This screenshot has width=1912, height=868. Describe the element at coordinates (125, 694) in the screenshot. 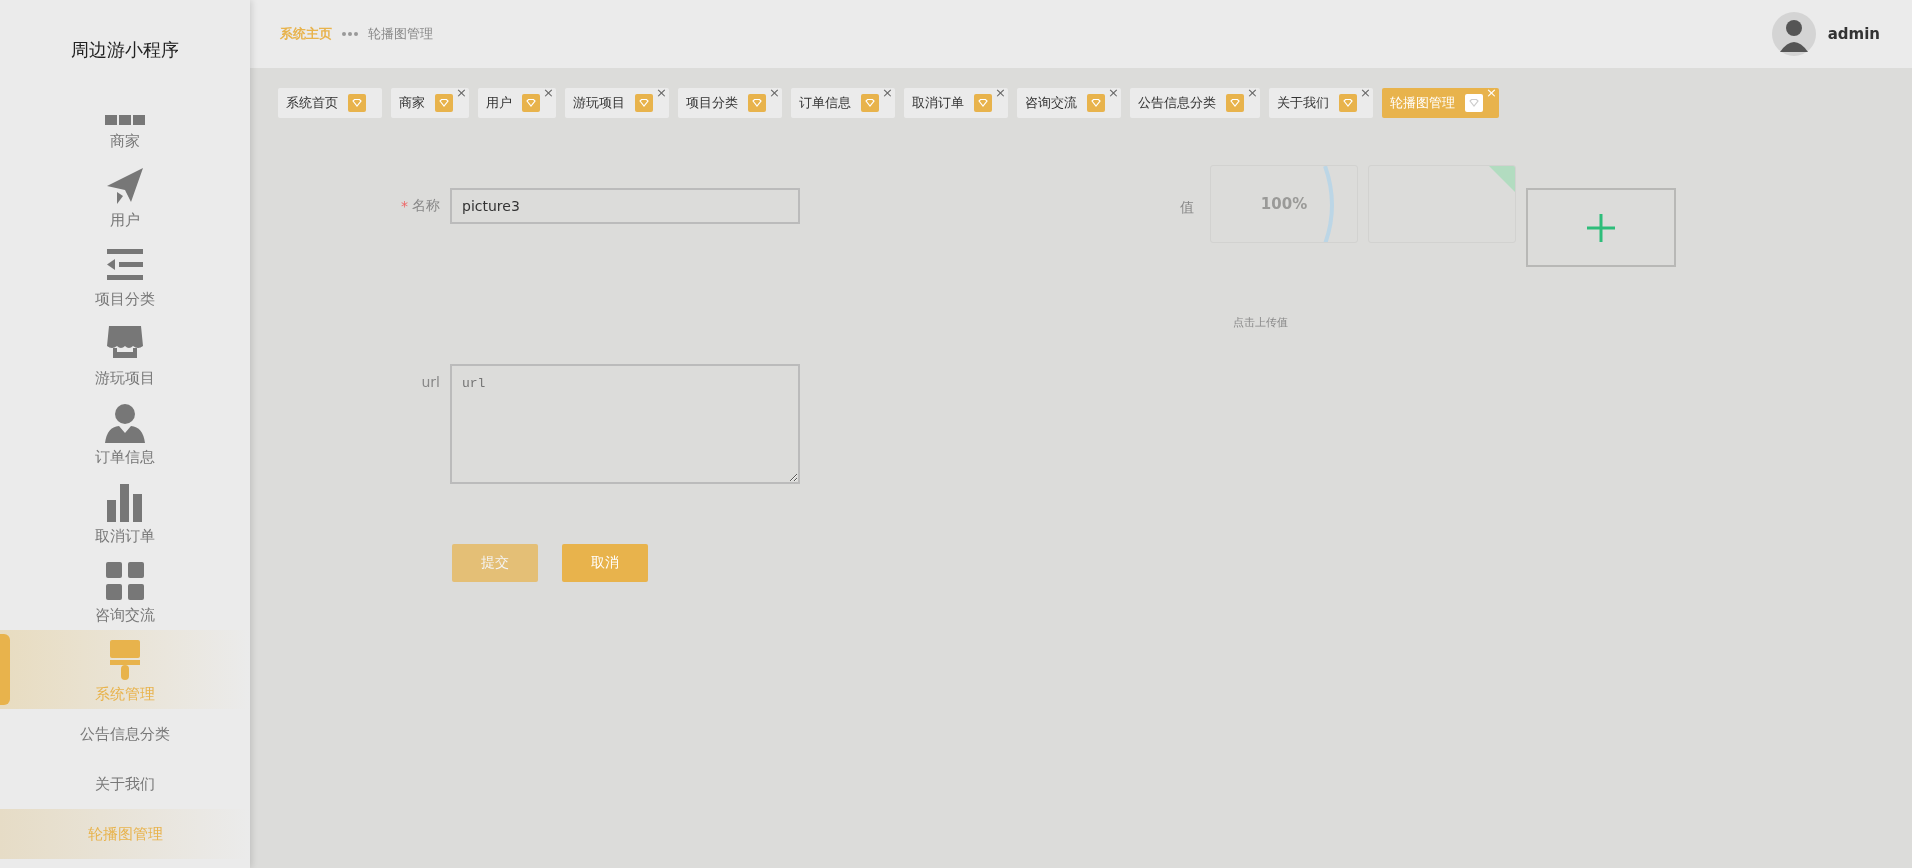

I see `menu-label: 系统管理` at that location.